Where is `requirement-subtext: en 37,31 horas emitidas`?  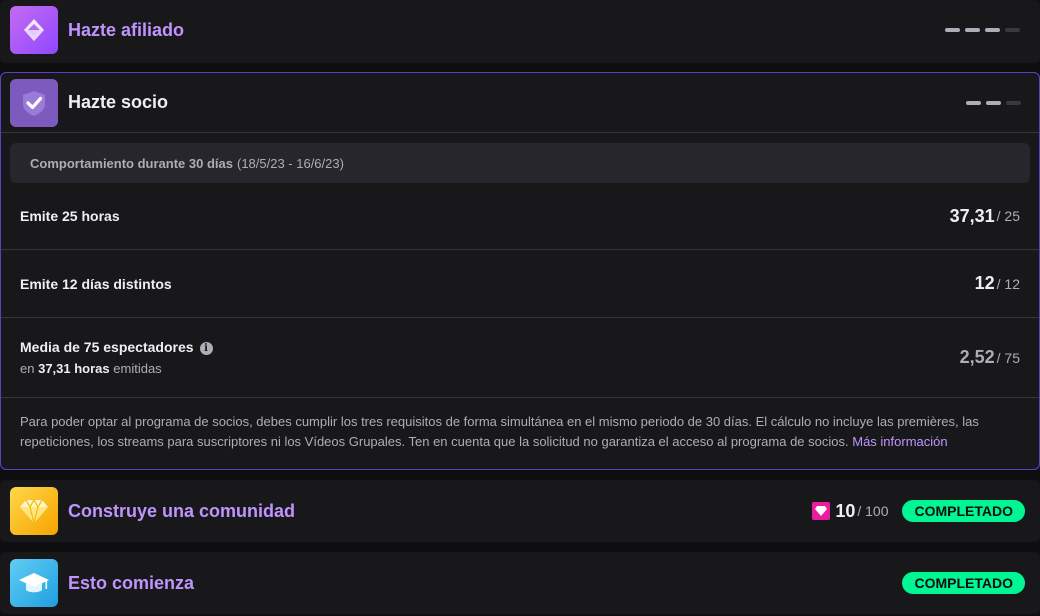 requirement-subtext: en 37,31 horas emitidas is located at coordinates (116, 368).